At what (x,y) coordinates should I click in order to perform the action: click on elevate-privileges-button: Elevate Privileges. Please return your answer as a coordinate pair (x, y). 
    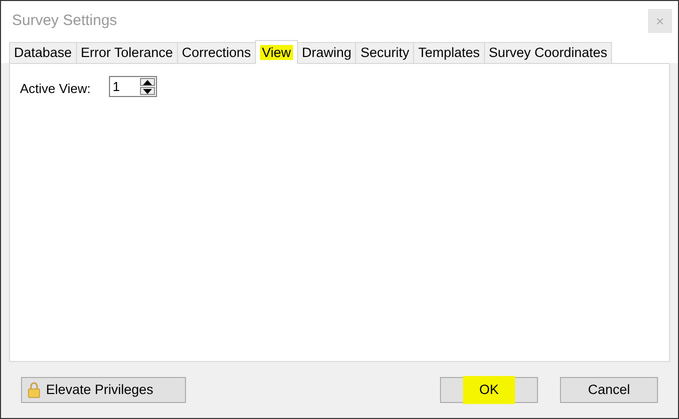
    Looking at the image, I should click on (103, 390).